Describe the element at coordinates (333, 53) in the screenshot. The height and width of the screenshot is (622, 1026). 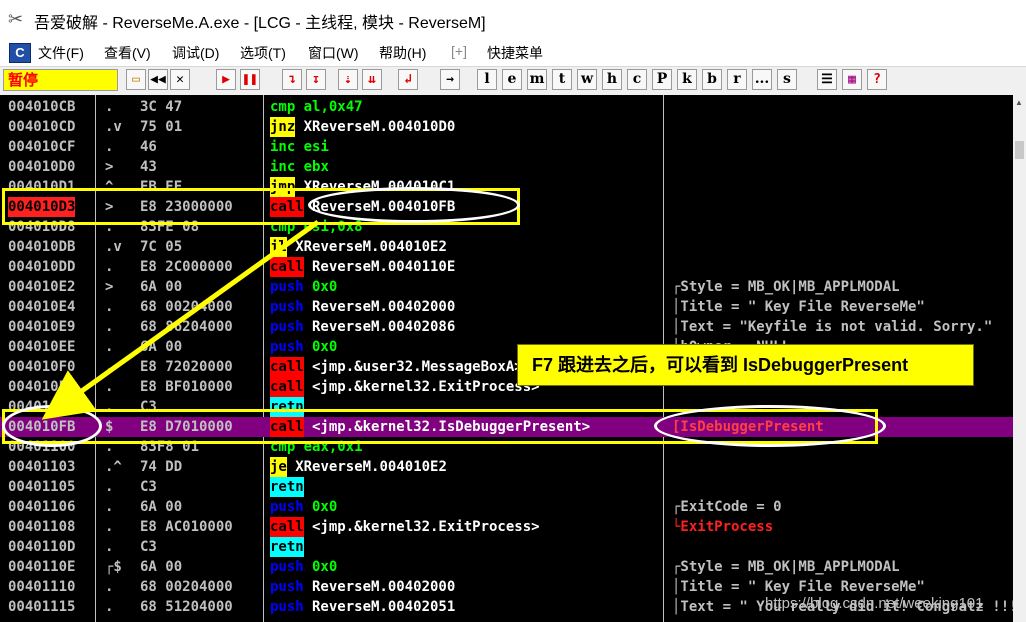
I see `menu-window: 窗口(W)` at that location.